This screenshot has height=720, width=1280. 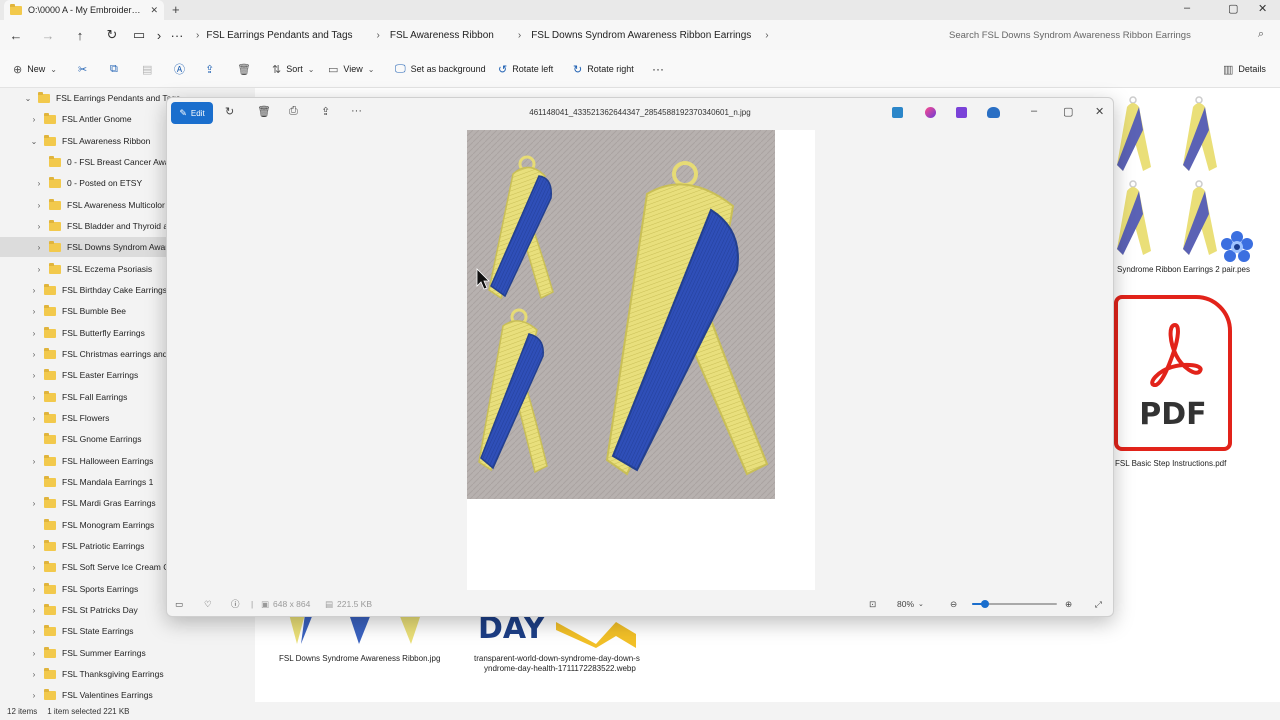 What do you see at coordinates (1014, 604) in the screenshot?
I see `zoom-slider` at bounding box center [1014, 604].